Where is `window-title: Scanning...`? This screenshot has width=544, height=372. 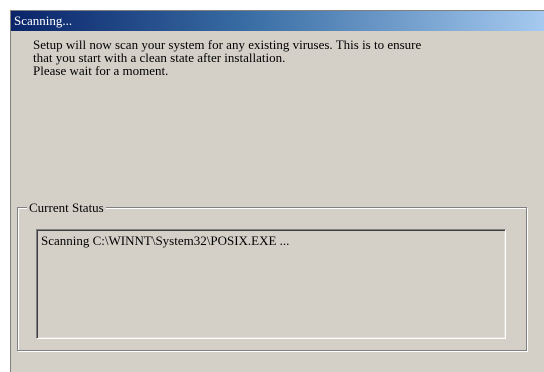 window-title: Scanning... is located at coordinates (43, 20).